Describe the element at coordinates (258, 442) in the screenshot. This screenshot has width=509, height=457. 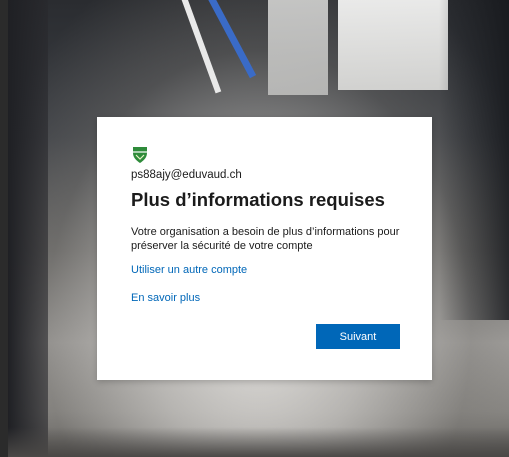
I see `background-desk-edge` at that location.